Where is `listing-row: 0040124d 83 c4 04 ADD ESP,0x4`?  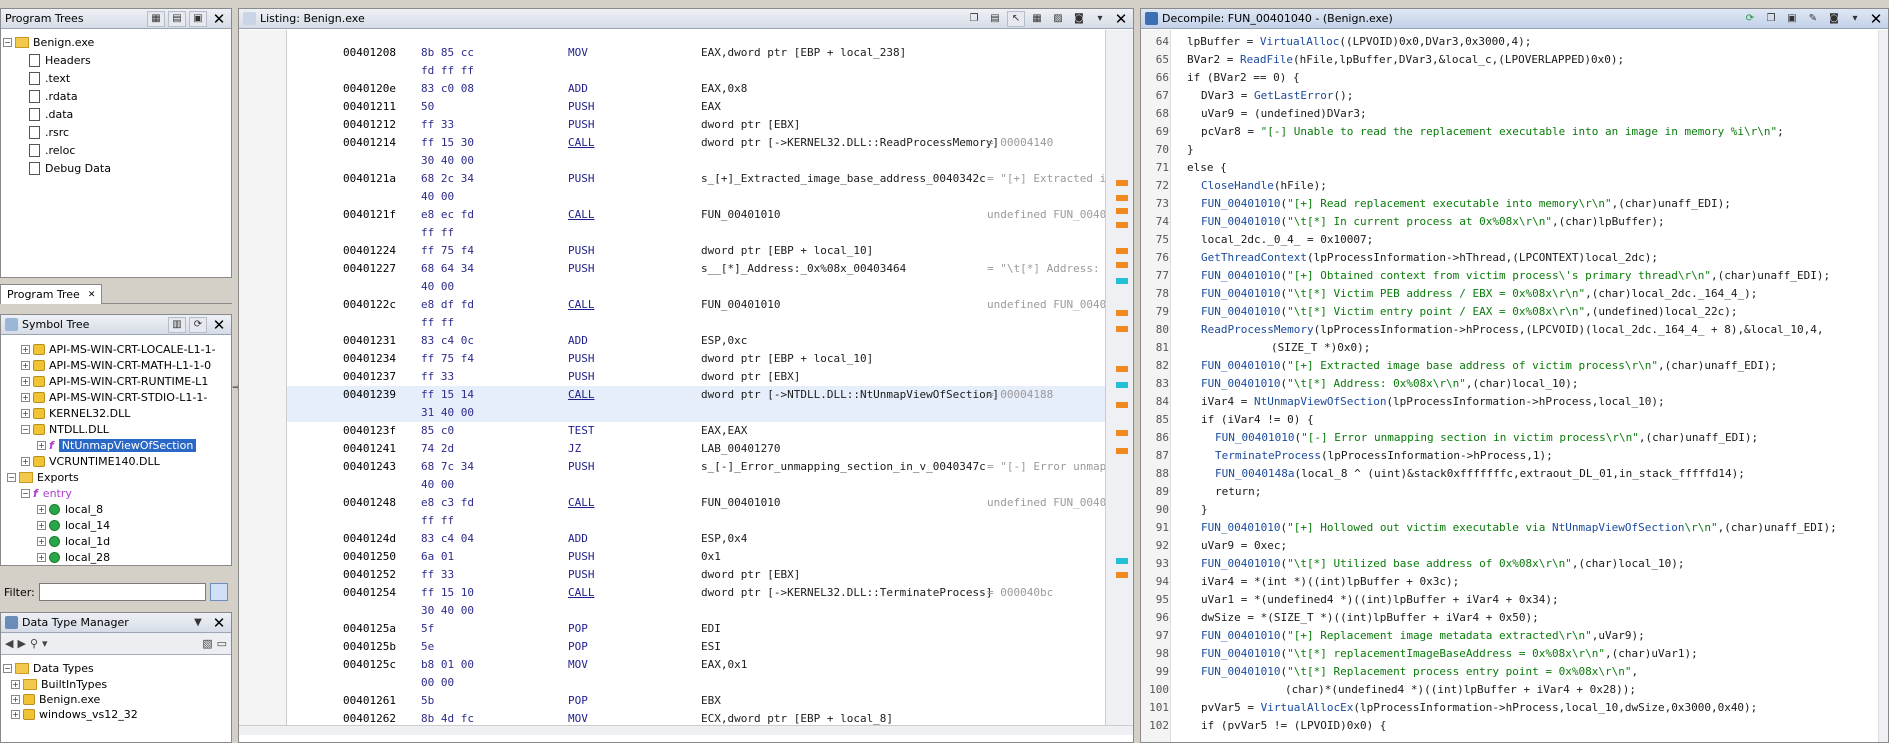 listing-row: 0040124d 83 c4 04 ADD ESP,0x4 is located at coordinates (696, 539).